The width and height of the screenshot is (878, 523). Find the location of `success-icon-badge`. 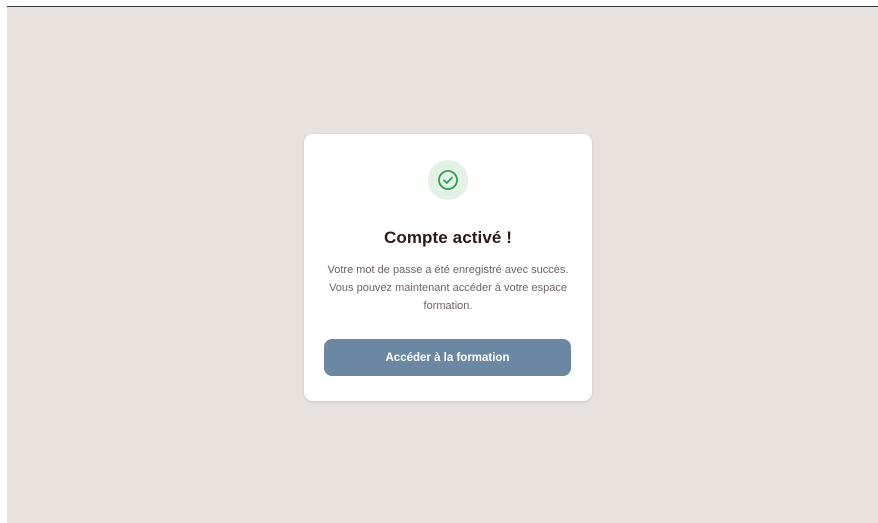

success-icon-badge is located at coordinates (448, 180).